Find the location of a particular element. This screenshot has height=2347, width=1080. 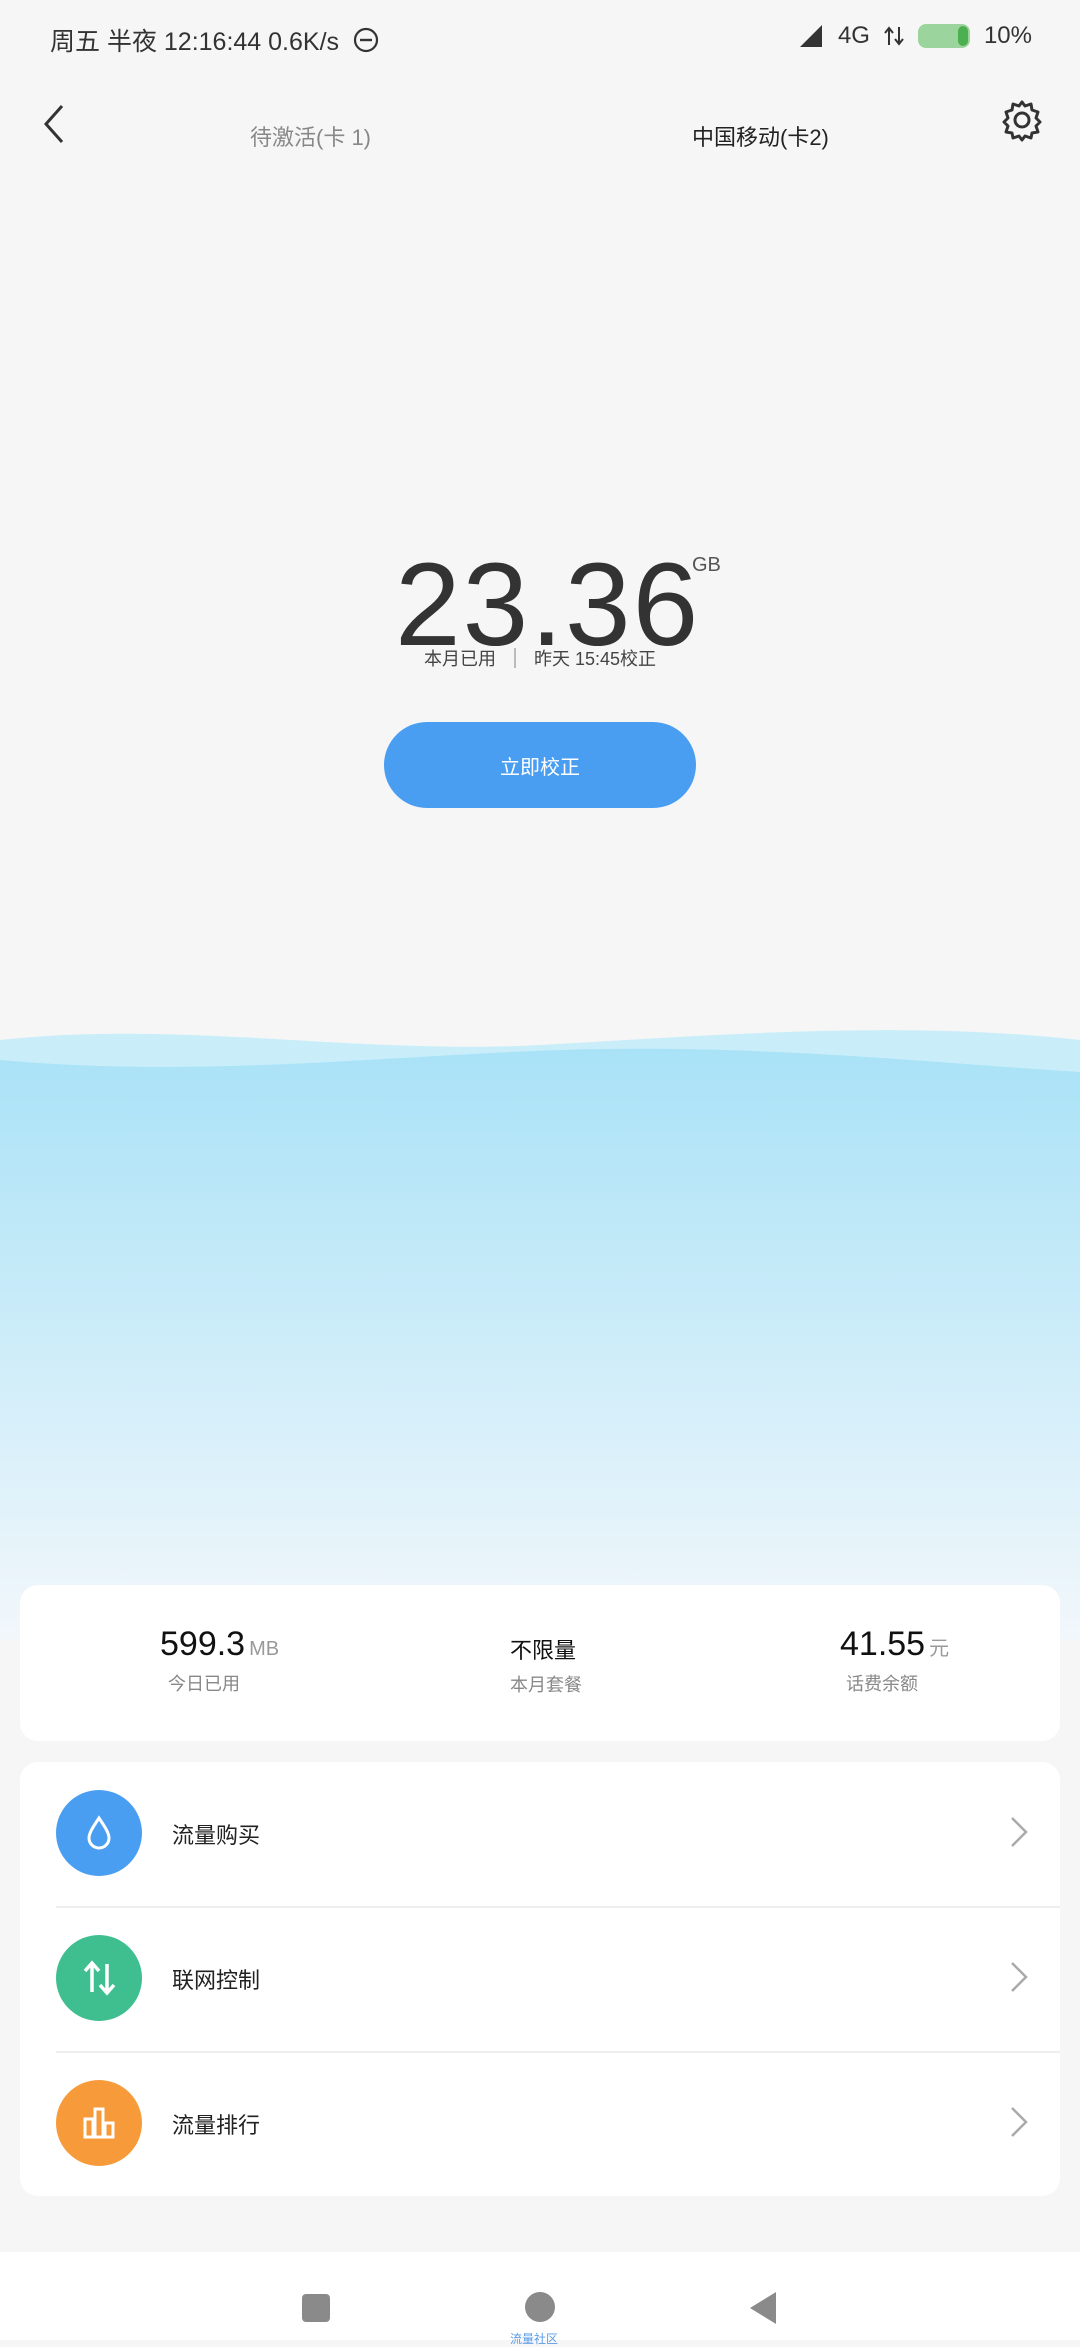

home-button is located at coordinates (540, 2307).